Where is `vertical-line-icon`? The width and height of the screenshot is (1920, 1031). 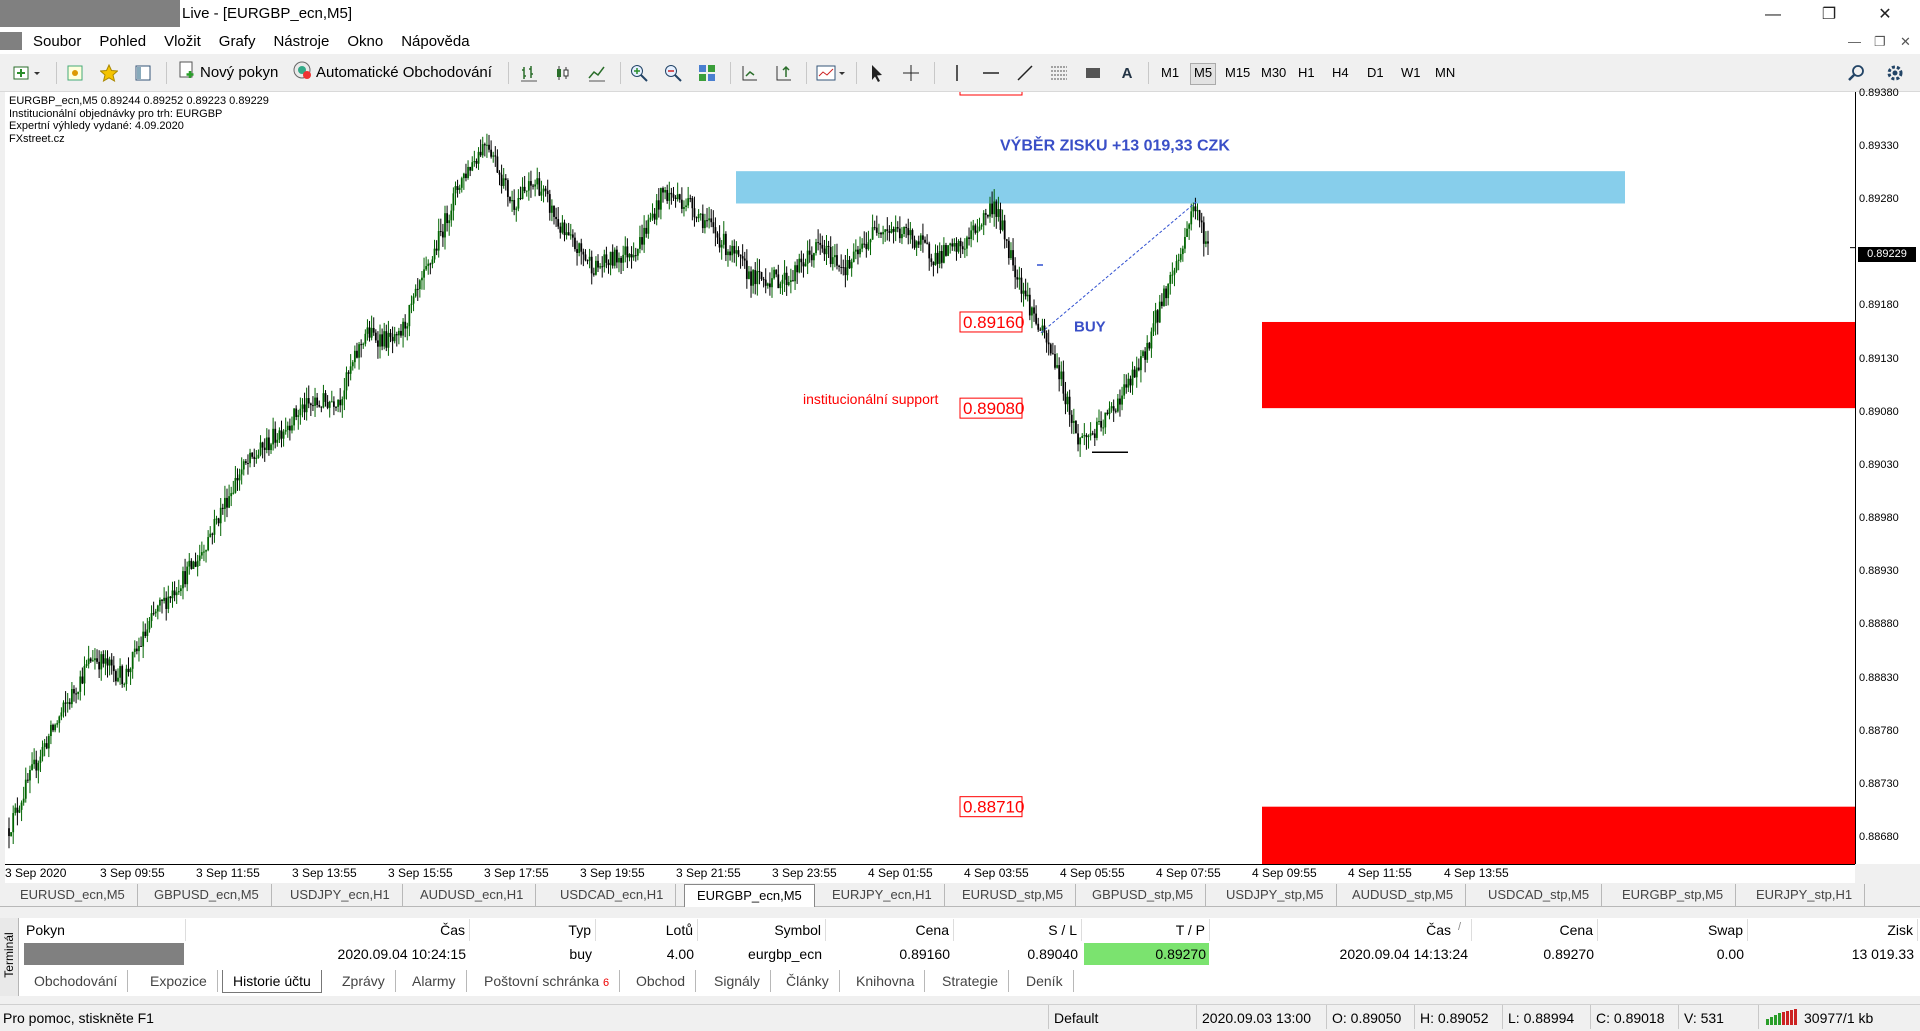
vertical-line-icon is located at coordinates (957, 73).